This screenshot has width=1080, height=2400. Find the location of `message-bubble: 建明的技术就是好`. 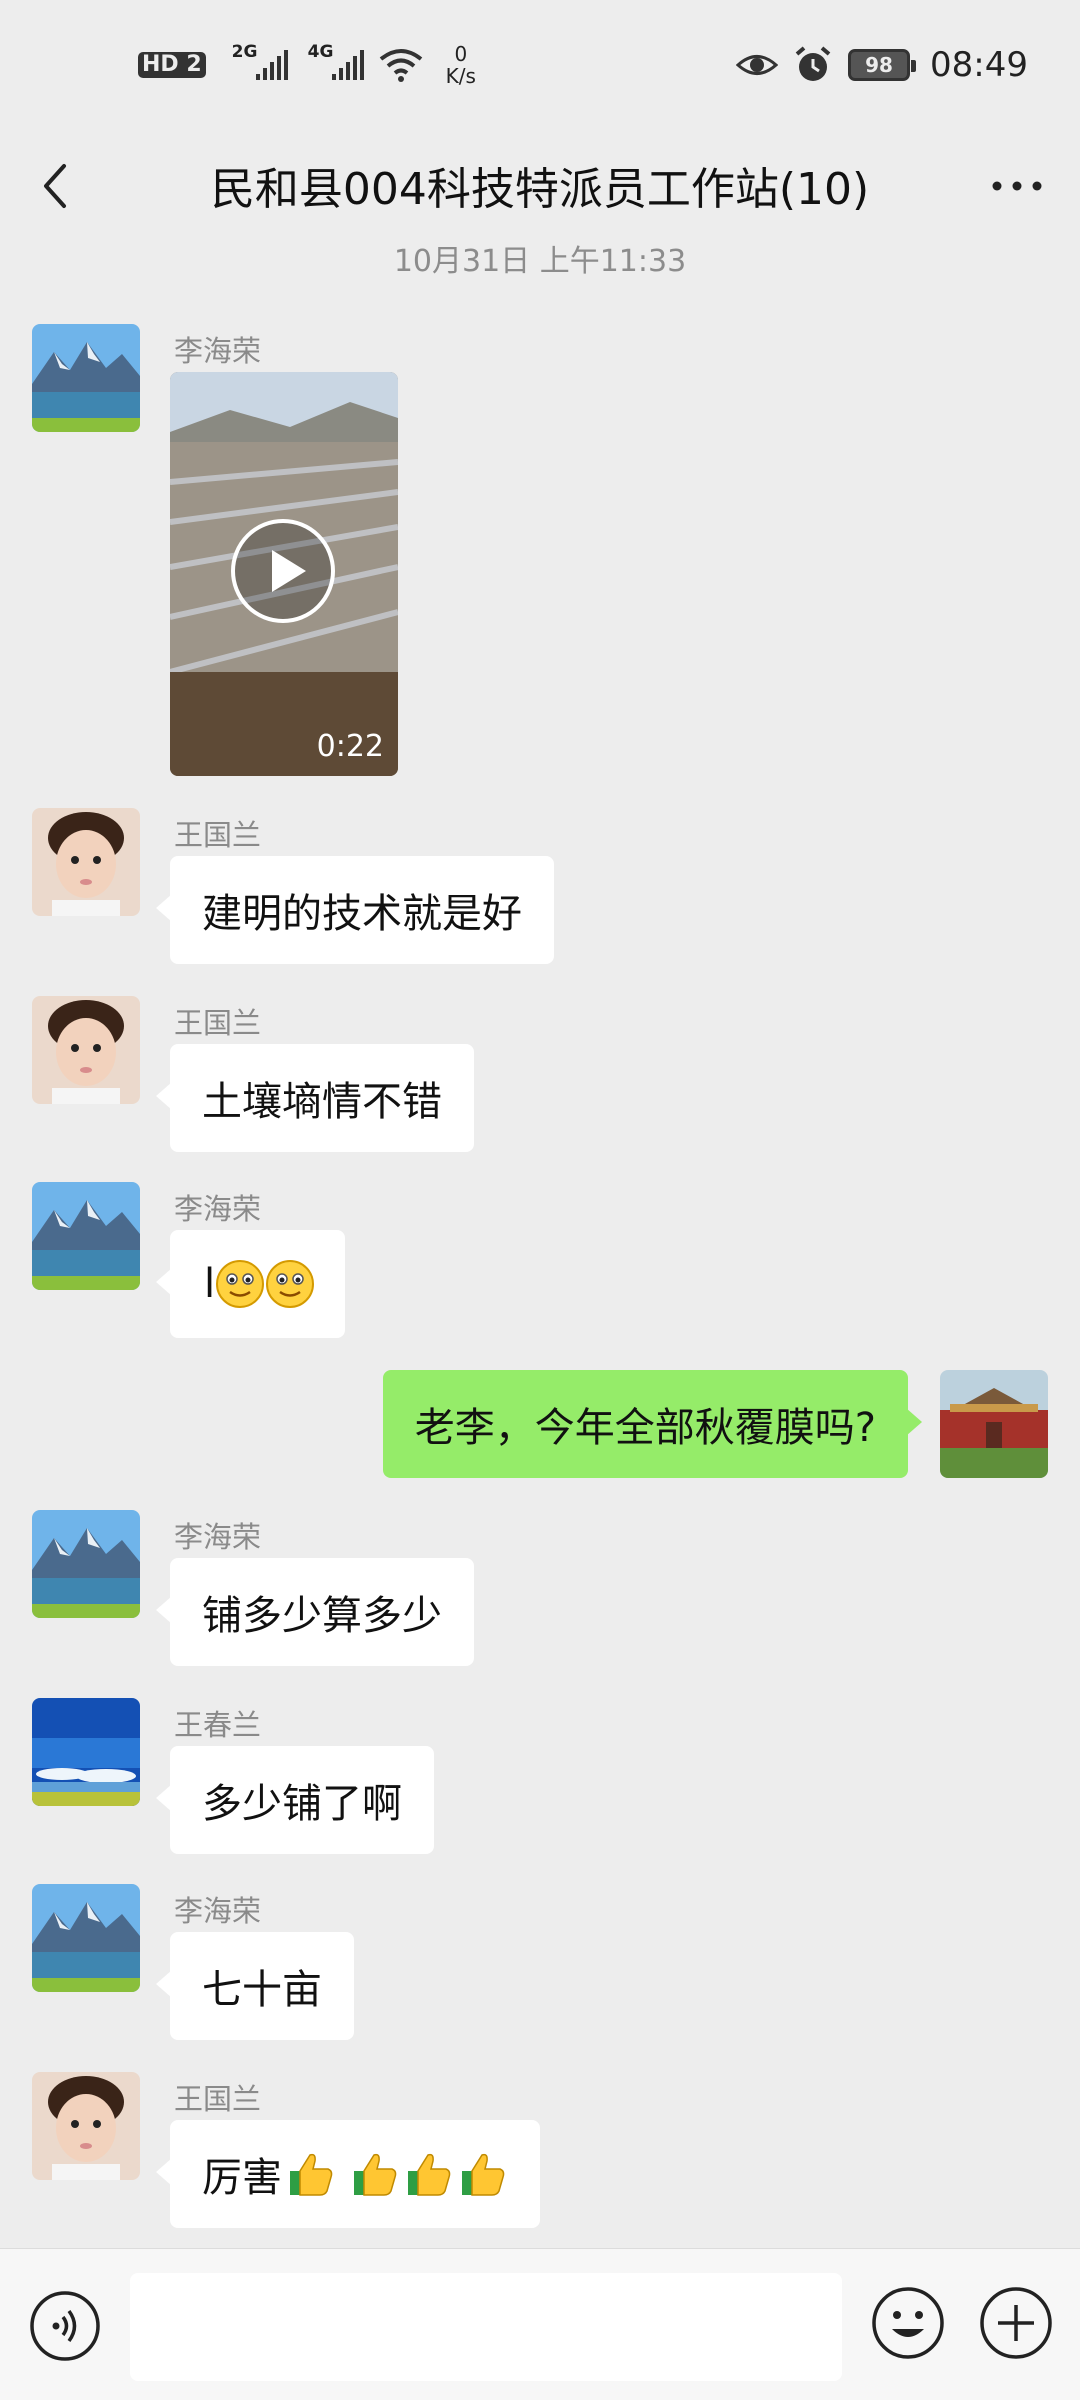

message-bubble: 建明的技术就是好 is located at coordinates (355, 910).